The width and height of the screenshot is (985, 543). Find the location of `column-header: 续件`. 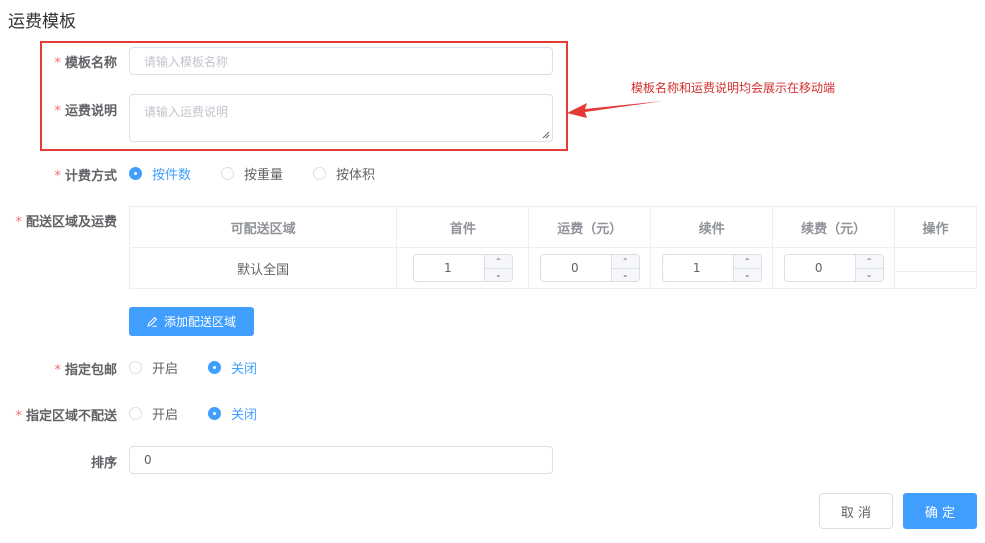

column-header: 续件 is located at coordinates (712, 227).